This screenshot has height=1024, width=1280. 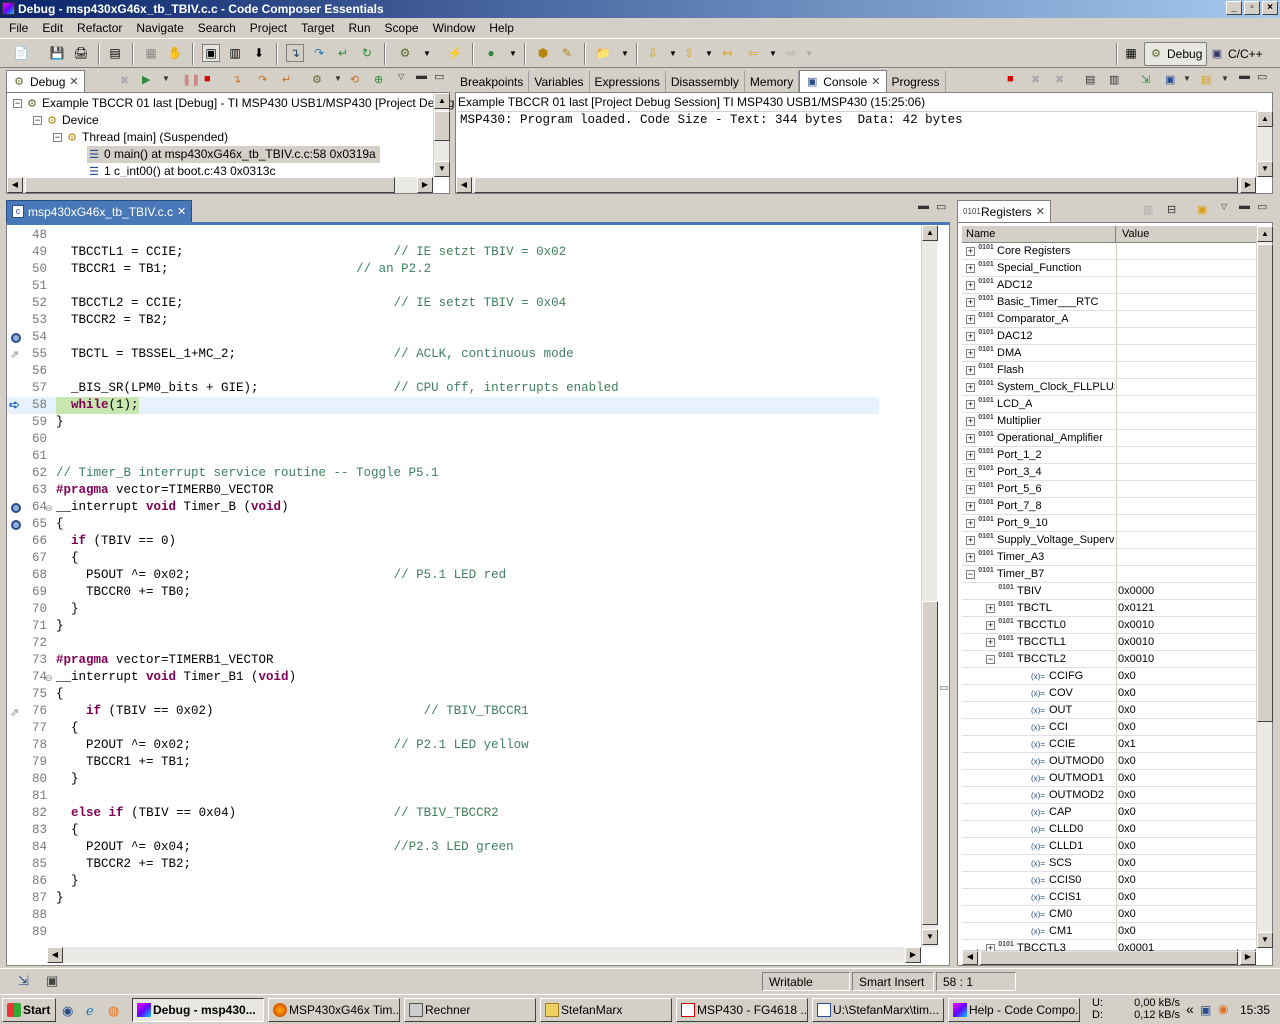 I want to click on run-icon: ●, so click(x=491, y=53).